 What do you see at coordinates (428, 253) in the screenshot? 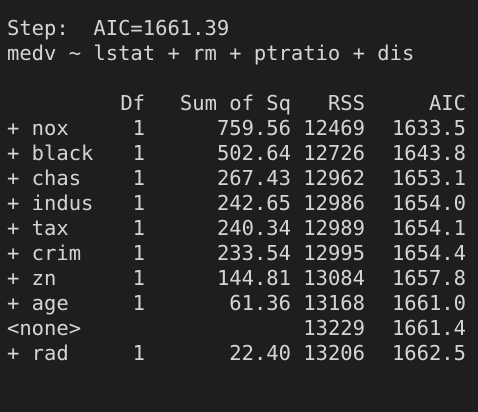
I see `row-aic: 1654.4` at bounding box center [428, 253].